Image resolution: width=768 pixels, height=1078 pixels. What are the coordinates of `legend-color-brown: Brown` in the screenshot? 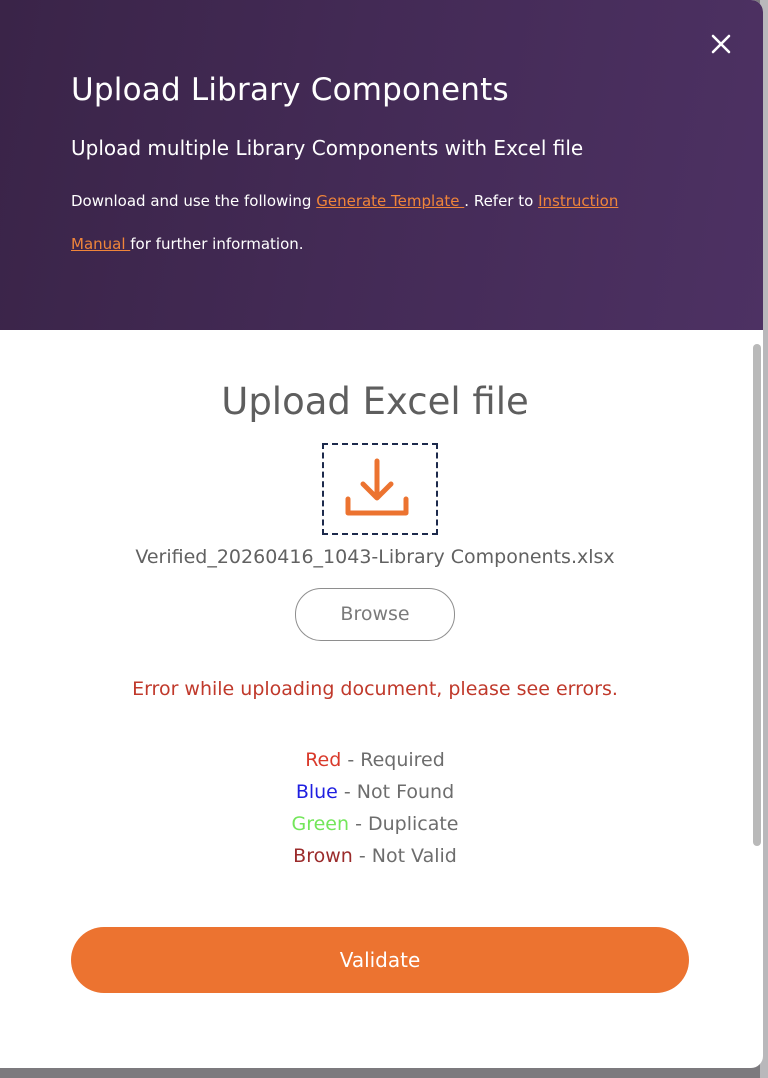 It's located at (323, 856).